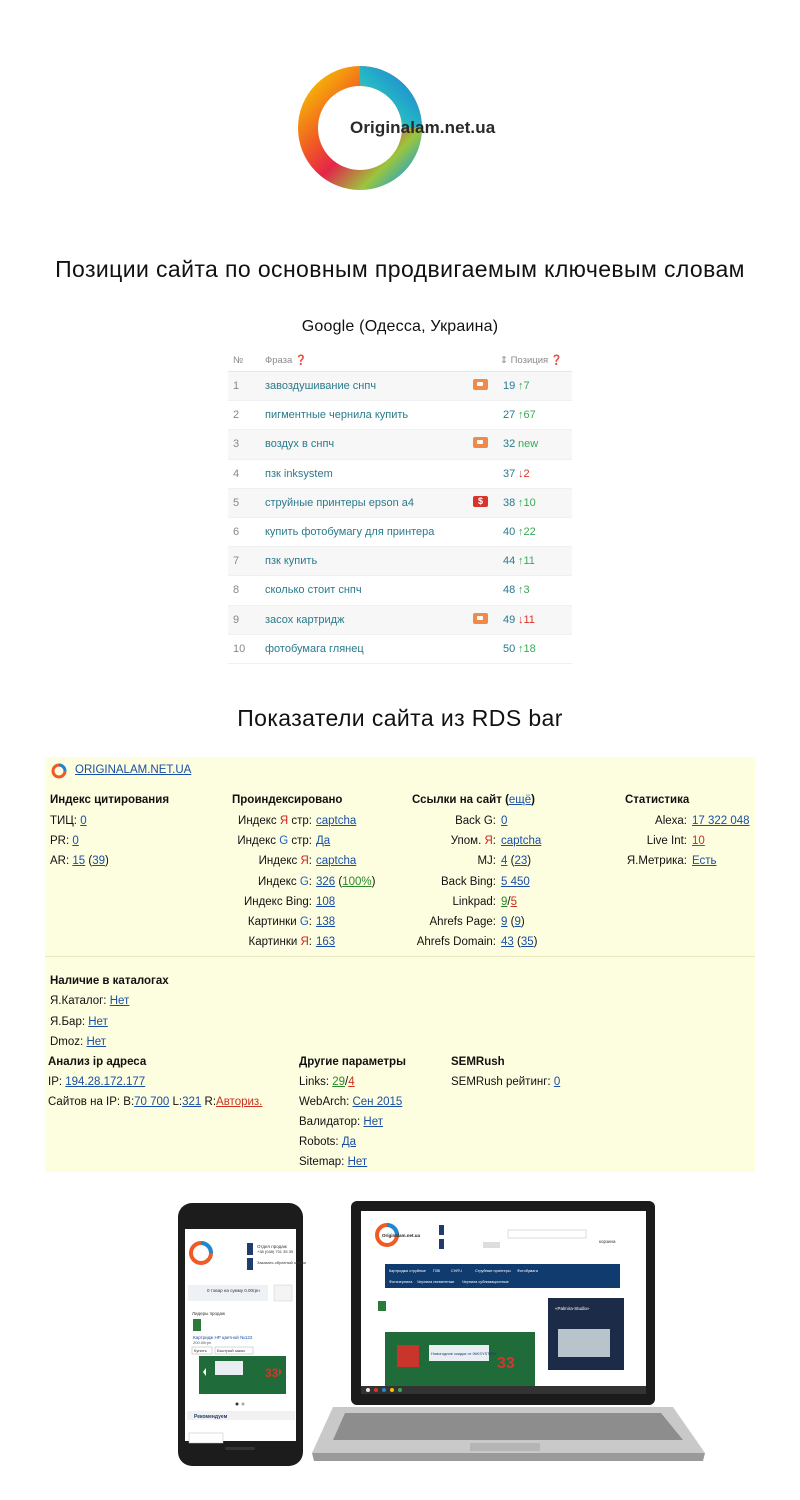 This screenshot has height=1500, width=800. I want to click on dollar-icon: $, so click(480, 501).